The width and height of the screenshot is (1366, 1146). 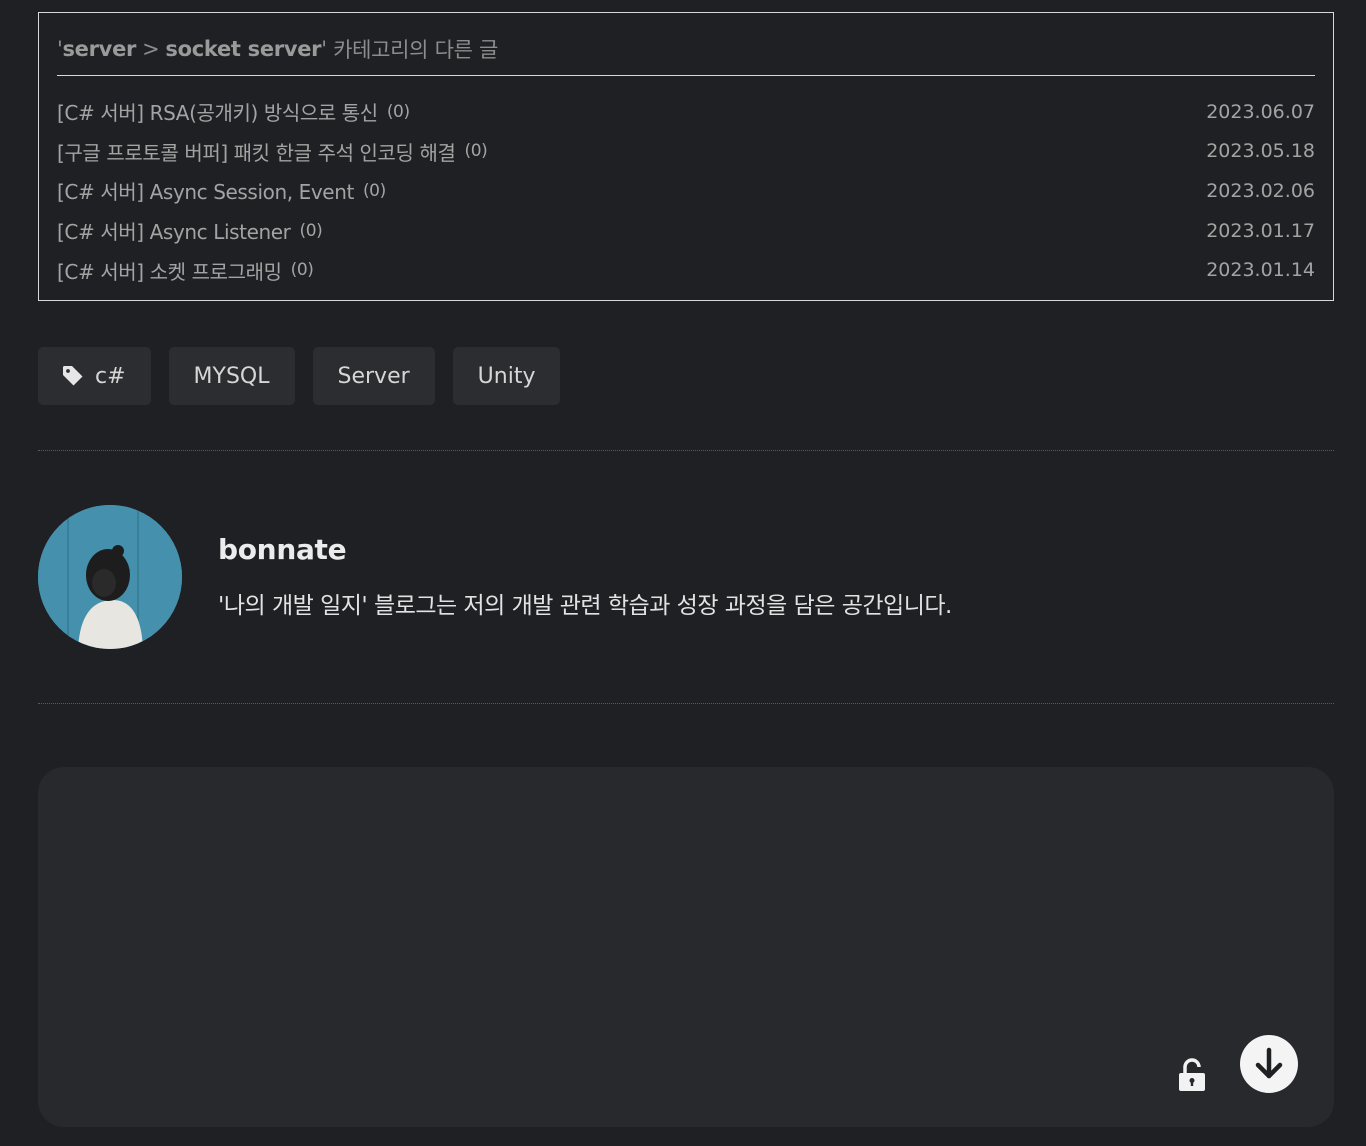 I want to click on tag-icon, so click(x=73, y=376).